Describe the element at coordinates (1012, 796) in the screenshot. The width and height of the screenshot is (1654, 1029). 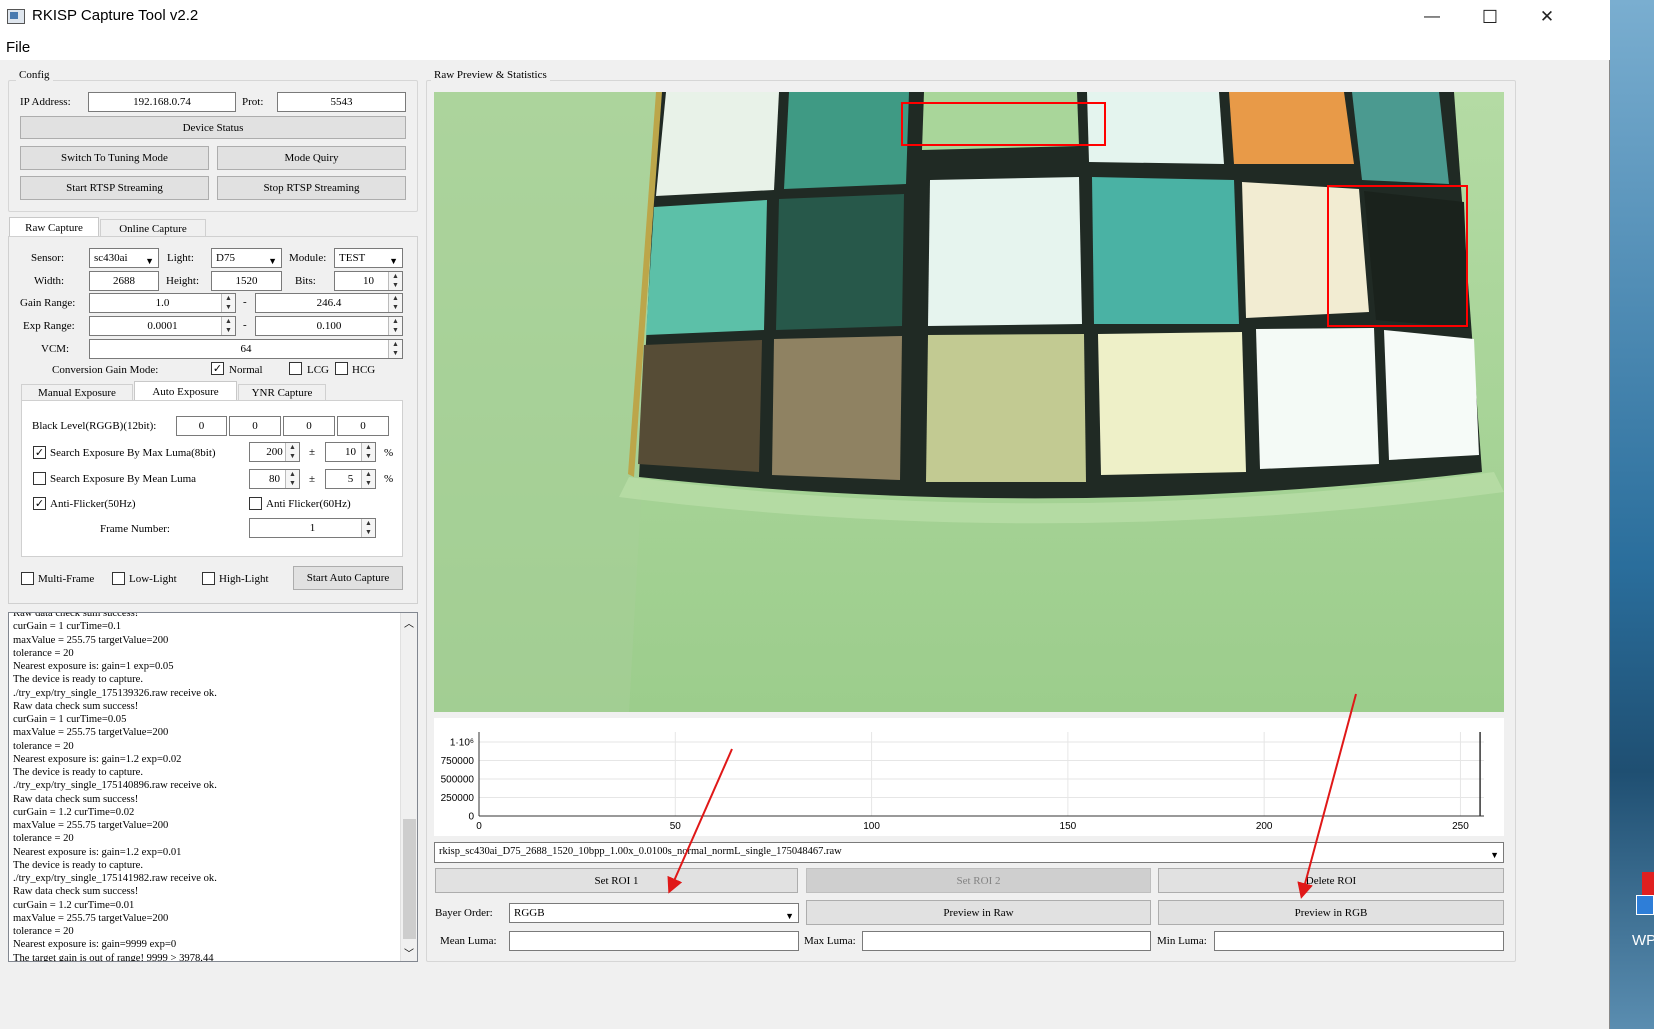
I see `annotation-arrows` at that location.